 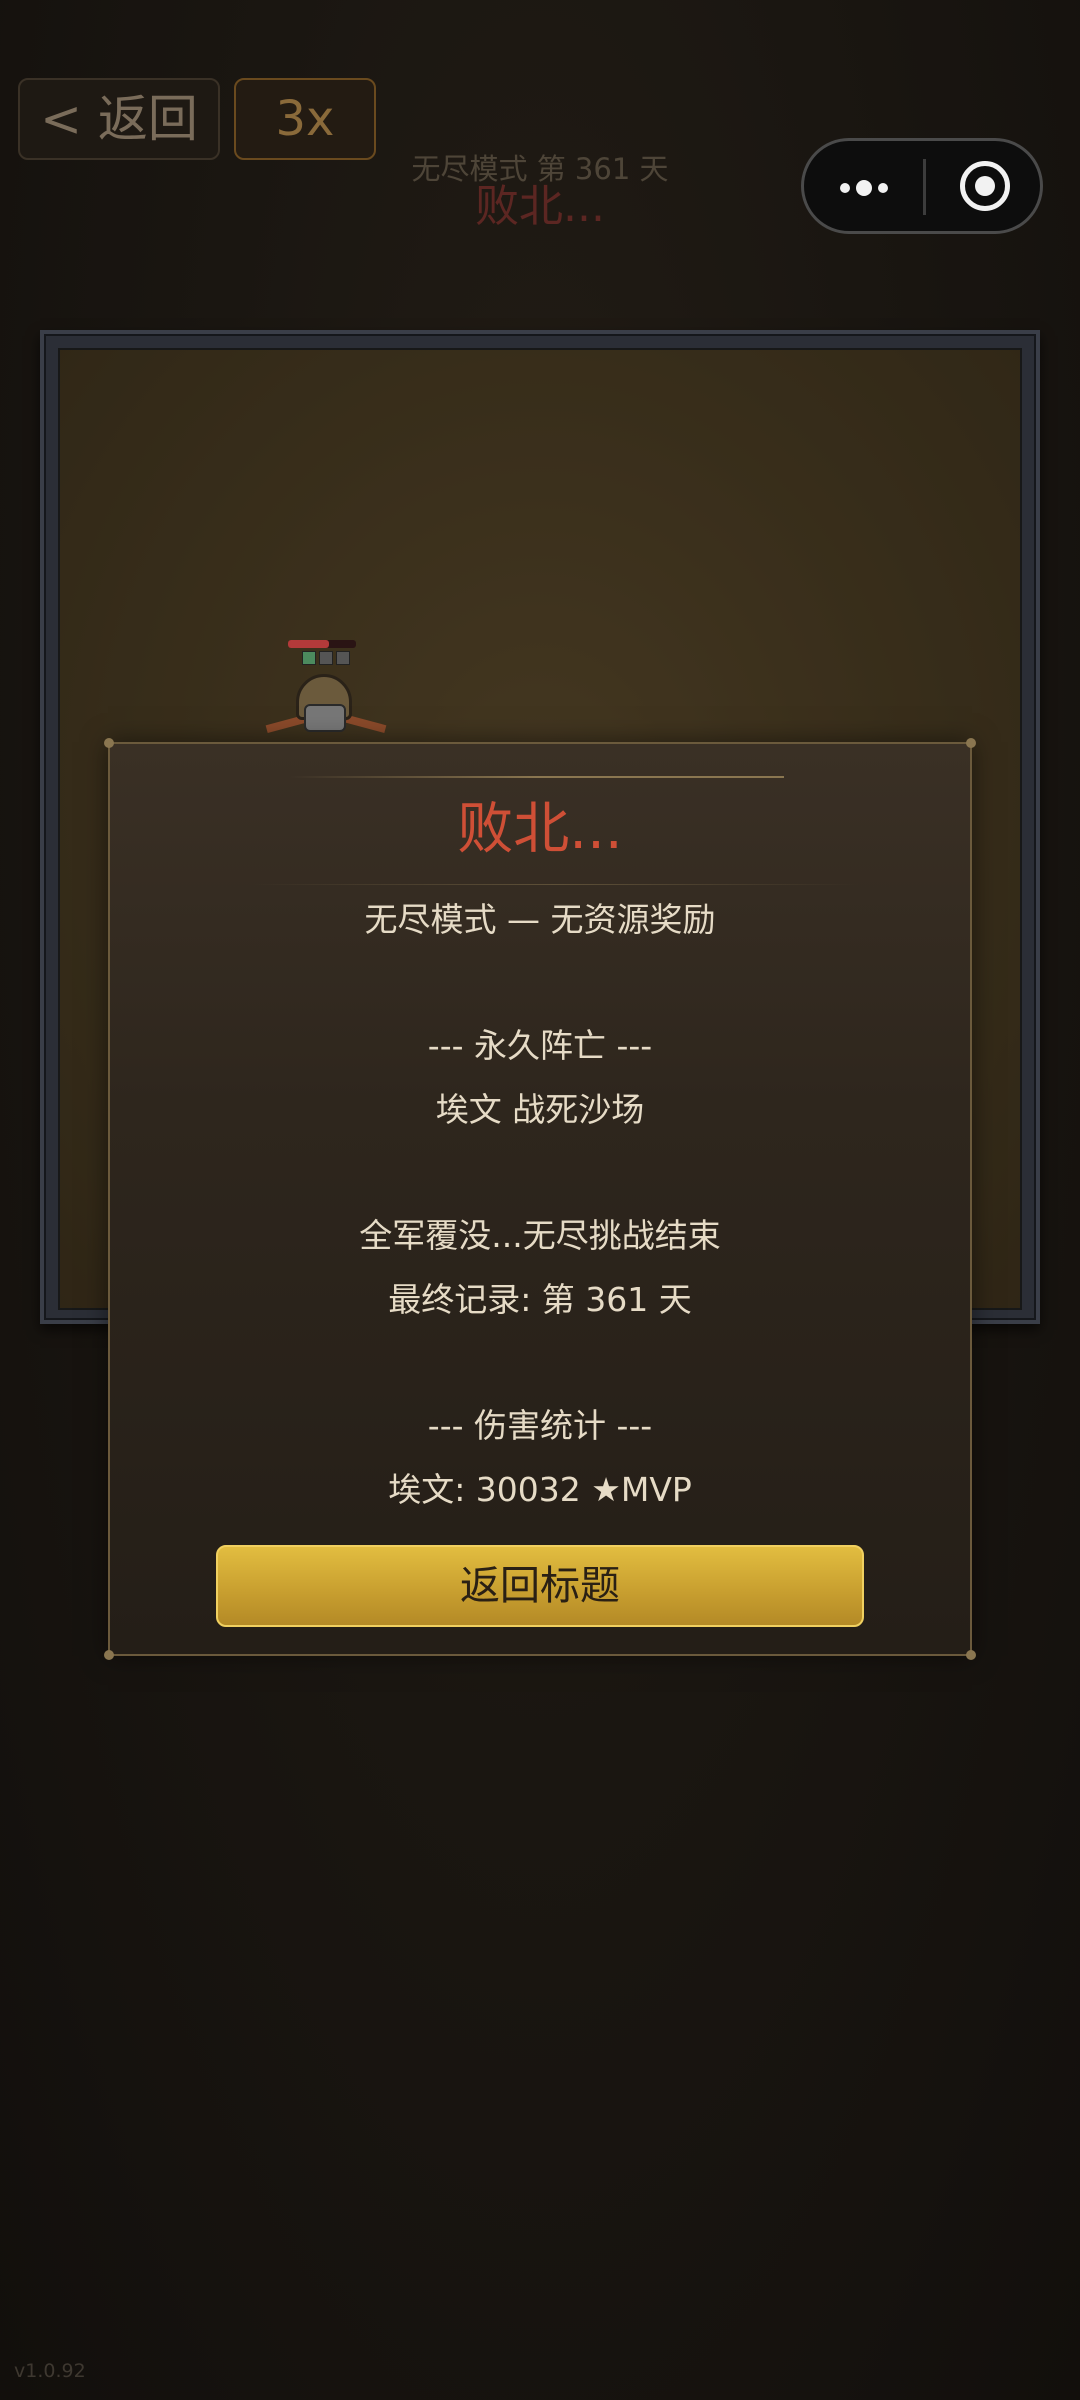 I want to click on unit-health-bar, so click(x=322, y=644).